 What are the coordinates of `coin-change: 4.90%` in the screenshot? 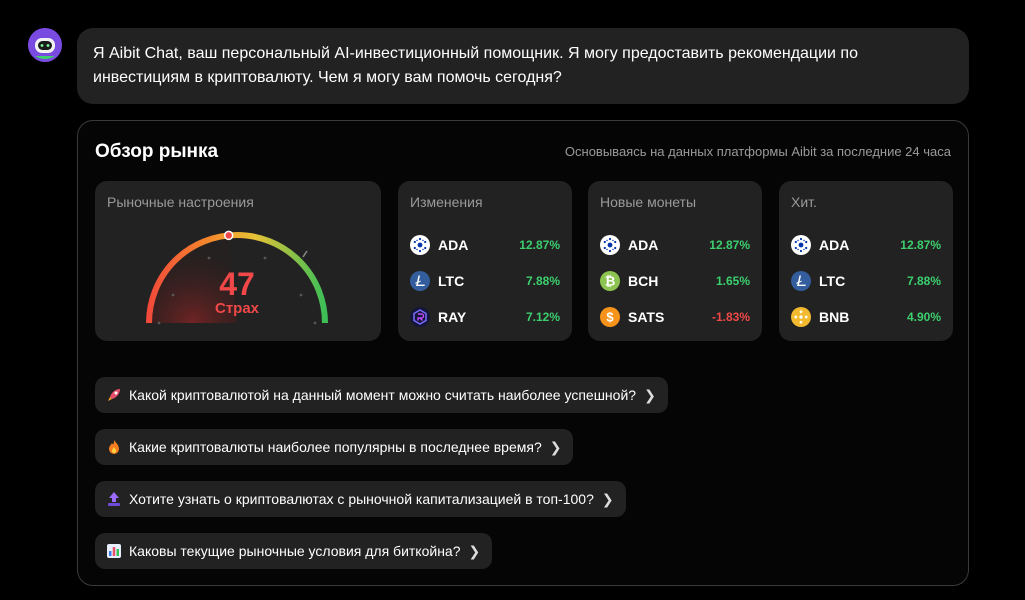 It's located at (923, 317).